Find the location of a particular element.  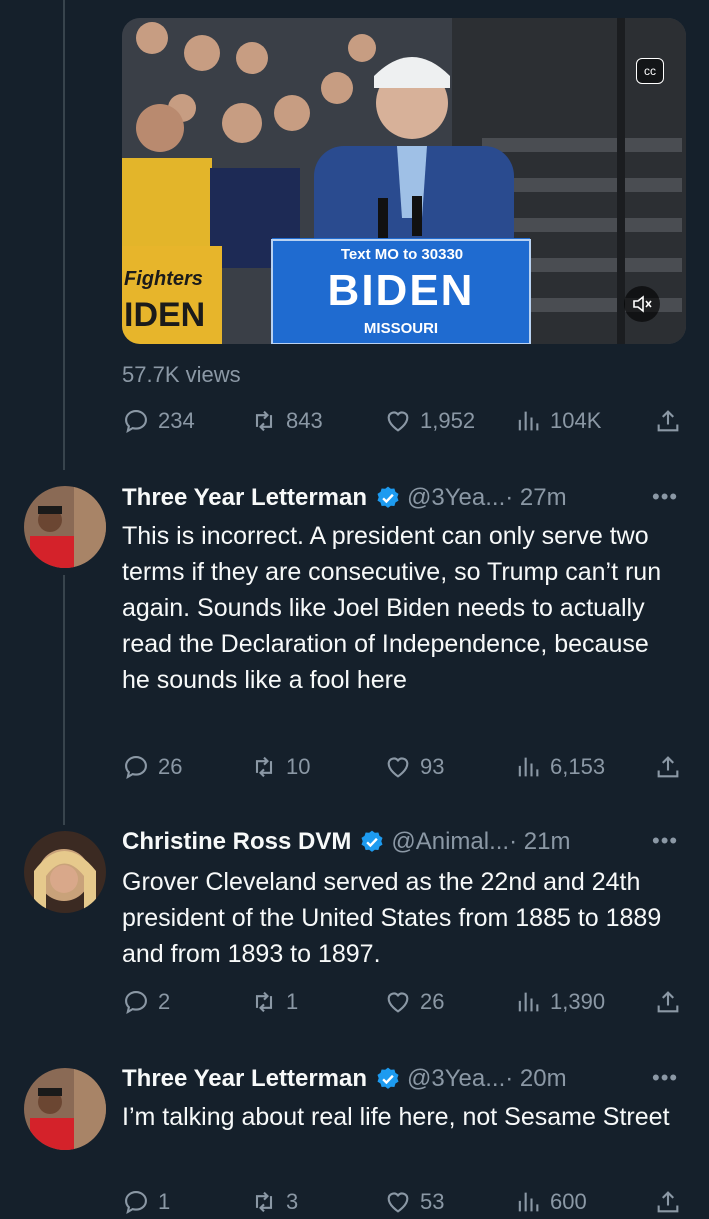

views-button: 1,390 is located at coordinates (559, 1002).